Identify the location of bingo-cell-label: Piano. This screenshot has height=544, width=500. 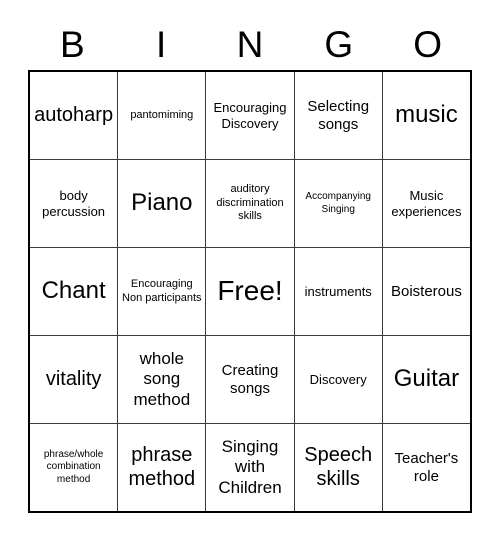
(162, 203).